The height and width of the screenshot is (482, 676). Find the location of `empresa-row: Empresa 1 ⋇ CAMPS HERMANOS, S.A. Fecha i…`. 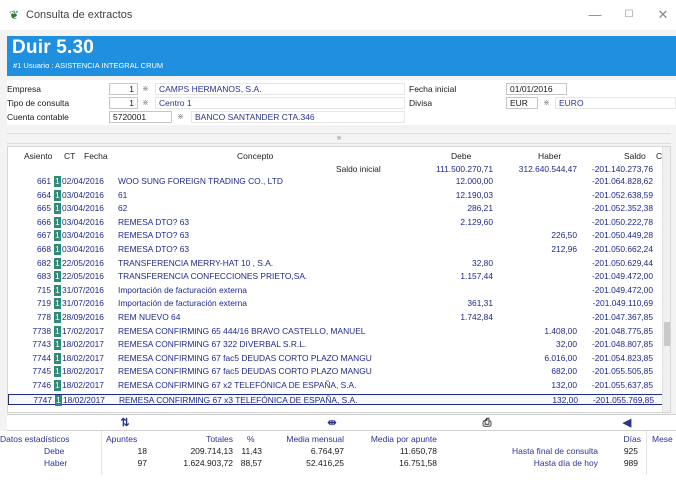

empresa-row: Empresa 1 ⋇ CAMPS HERMANOS, S.A. Fecha i… is located at coordinates (341, 89).